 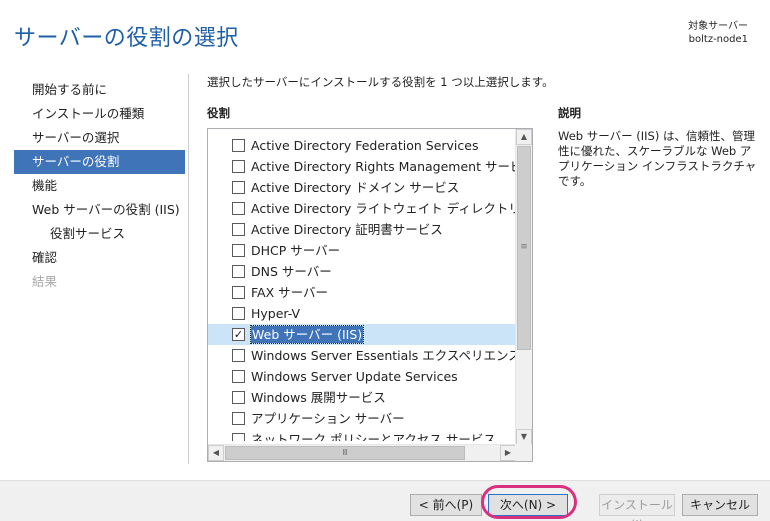 What do you see at coordinates (720, 505) in the screenshot?
I see `cancel-button: キャンセル` at bounding box center [720, 505].